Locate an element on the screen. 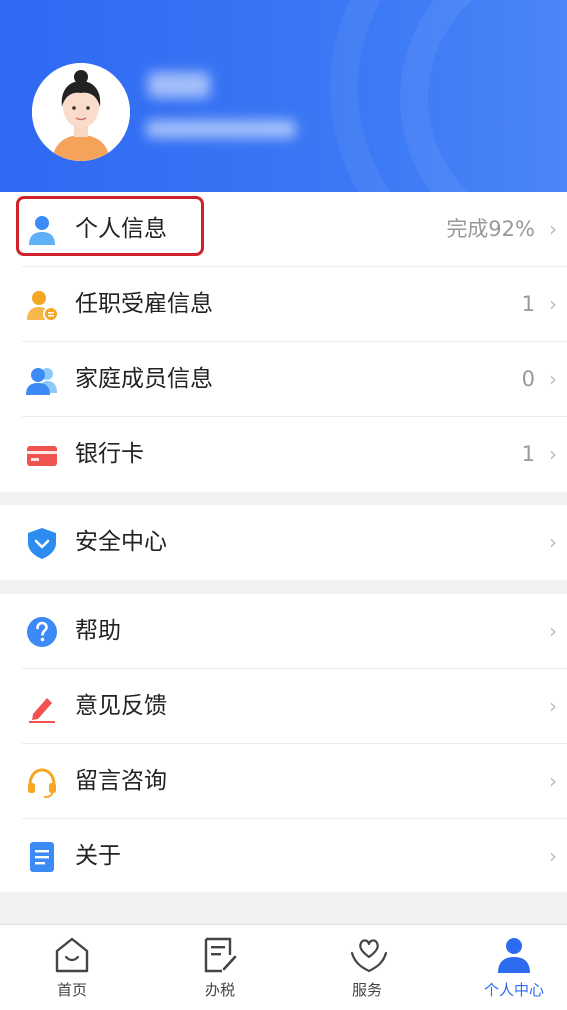 Image resolution: width=567 pixels, height=1010 pixels. tab-service: 服务 is located at coordinates (367, 967).